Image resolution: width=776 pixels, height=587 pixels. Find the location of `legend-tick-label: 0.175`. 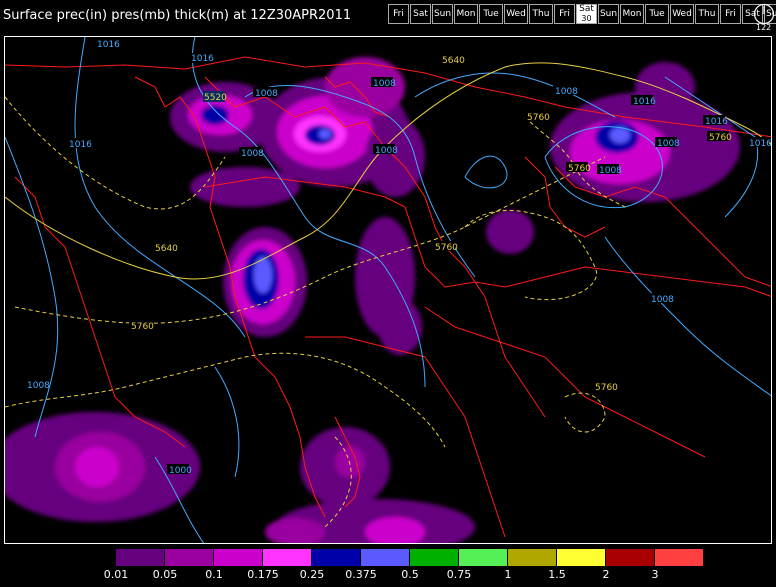

legend-tick-label: 0.175 is located at coordinates (263, 574).